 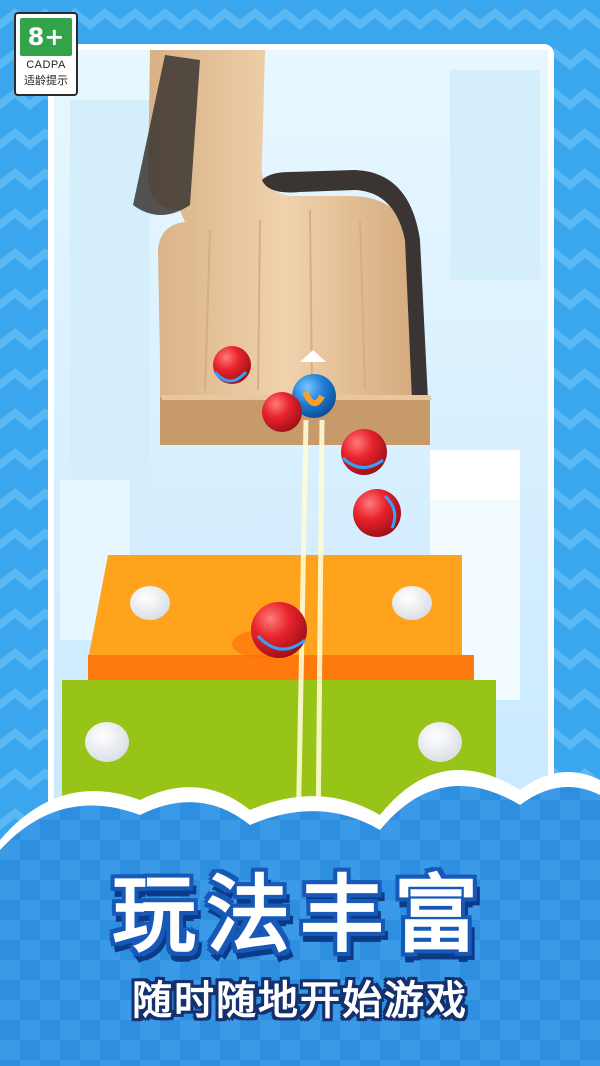 What do you see at coordinates (46, 37) in the screenshot?
I see `age-rating-label: 8+` at bounding box center [46, 37].